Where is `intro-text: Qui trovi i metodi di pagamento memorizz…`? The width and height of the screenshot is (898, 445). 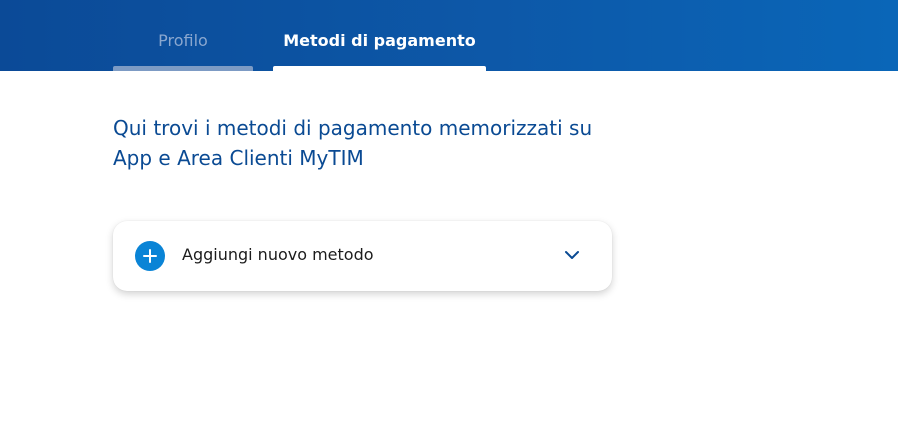
intro-text: Qui trovi i metodi di pagamento memorizz… is located at coordinates (373, 143).